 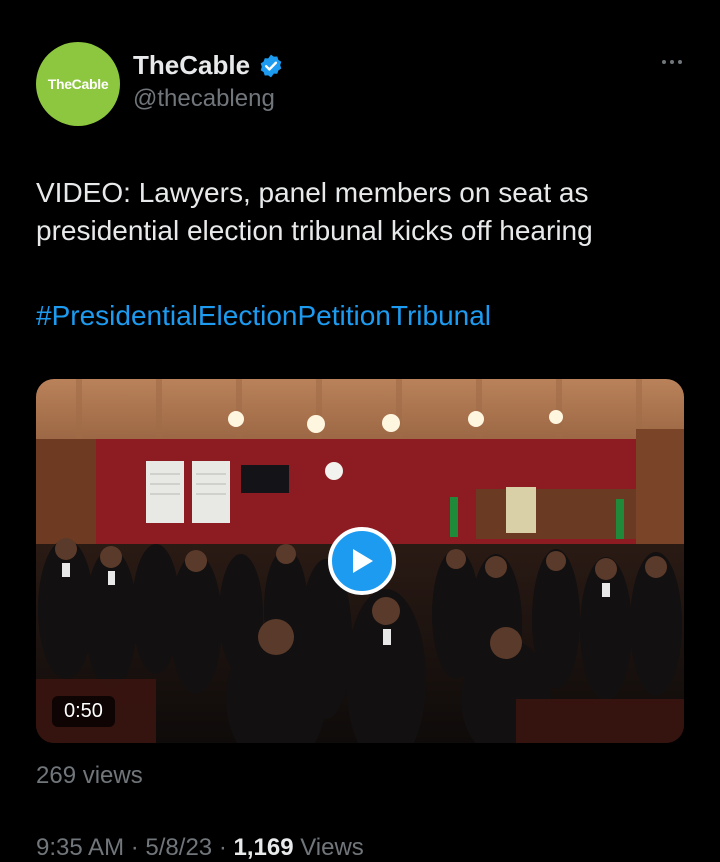 What do you see at coordinates (263, 847) in the screenshot?
I see `view-count: 1,169` at bounding box center [263, 847].